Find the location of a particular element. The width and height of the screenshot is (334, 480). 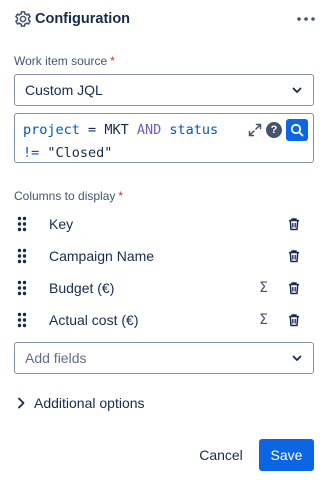

jql-editor: project = MKT AND status != "Closed" ? is located at coordinates (164, 138).